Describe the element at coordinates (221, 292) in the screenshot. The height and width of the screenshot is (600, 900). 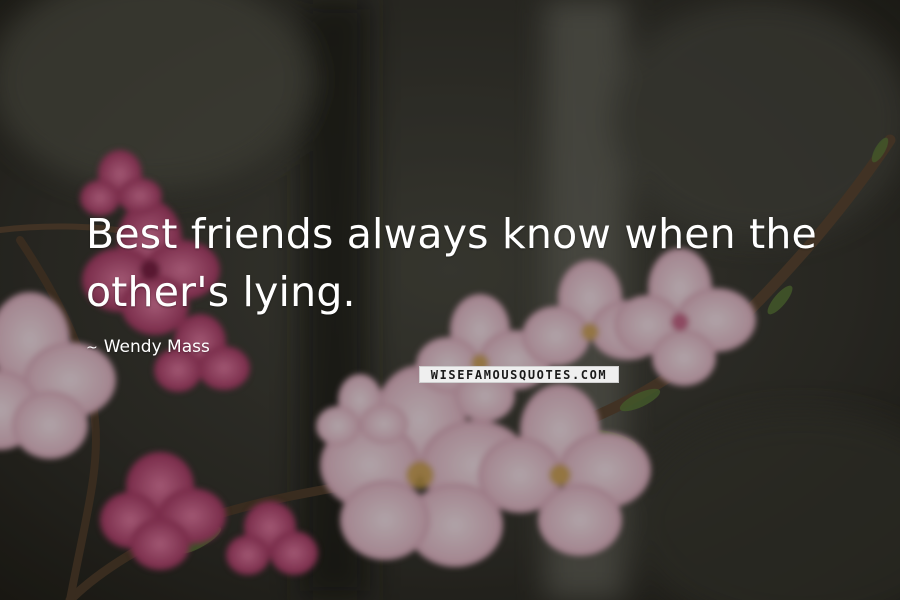
I see `quote-line-2: other's lying.` at that location.